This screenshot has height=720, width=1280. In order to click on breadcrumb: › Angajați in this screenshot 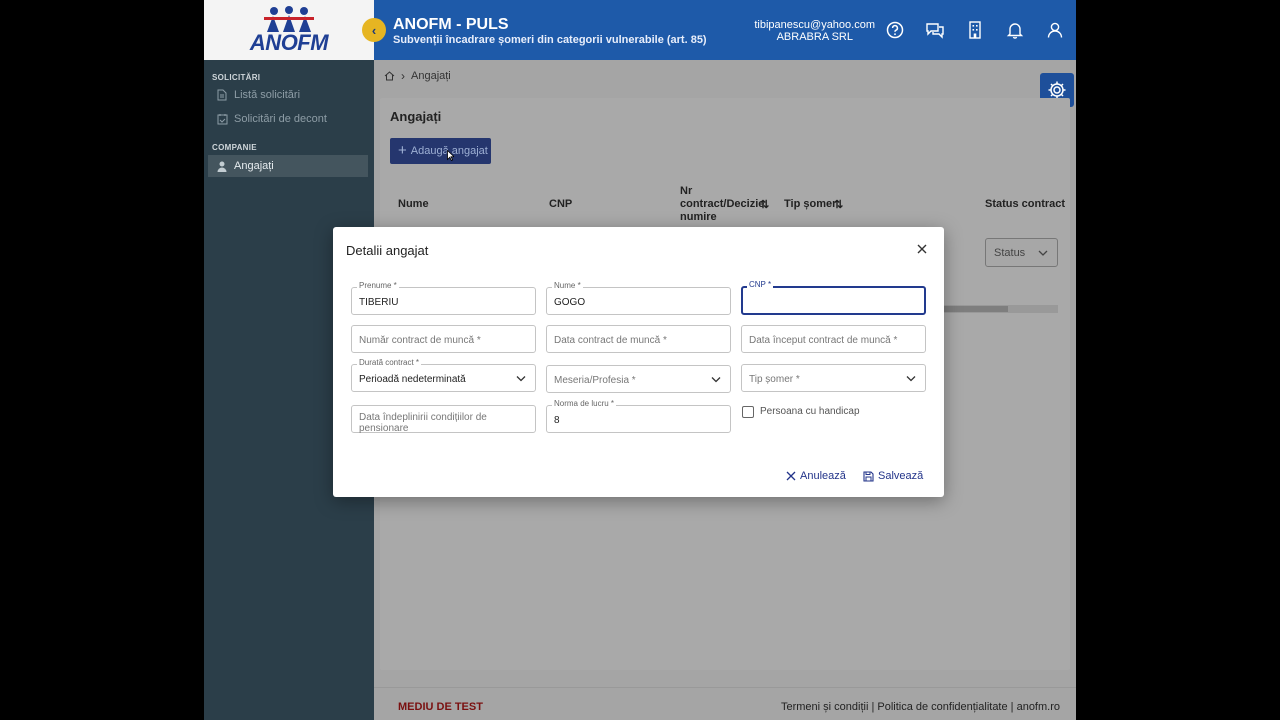, I will do `click(417, 76)`.